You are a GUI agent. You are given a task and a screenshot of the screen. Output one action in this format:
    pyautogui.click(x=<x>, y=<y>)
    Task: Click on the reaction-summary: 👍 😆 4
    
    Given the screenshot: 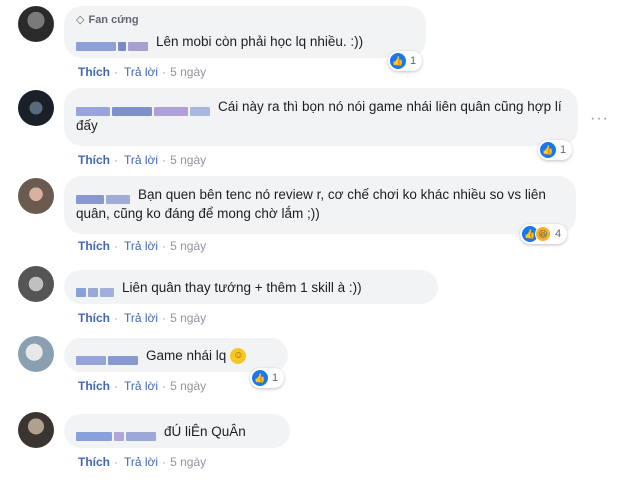 What is the action you would take?
    pyautogui.click(x=544, y=234)
    